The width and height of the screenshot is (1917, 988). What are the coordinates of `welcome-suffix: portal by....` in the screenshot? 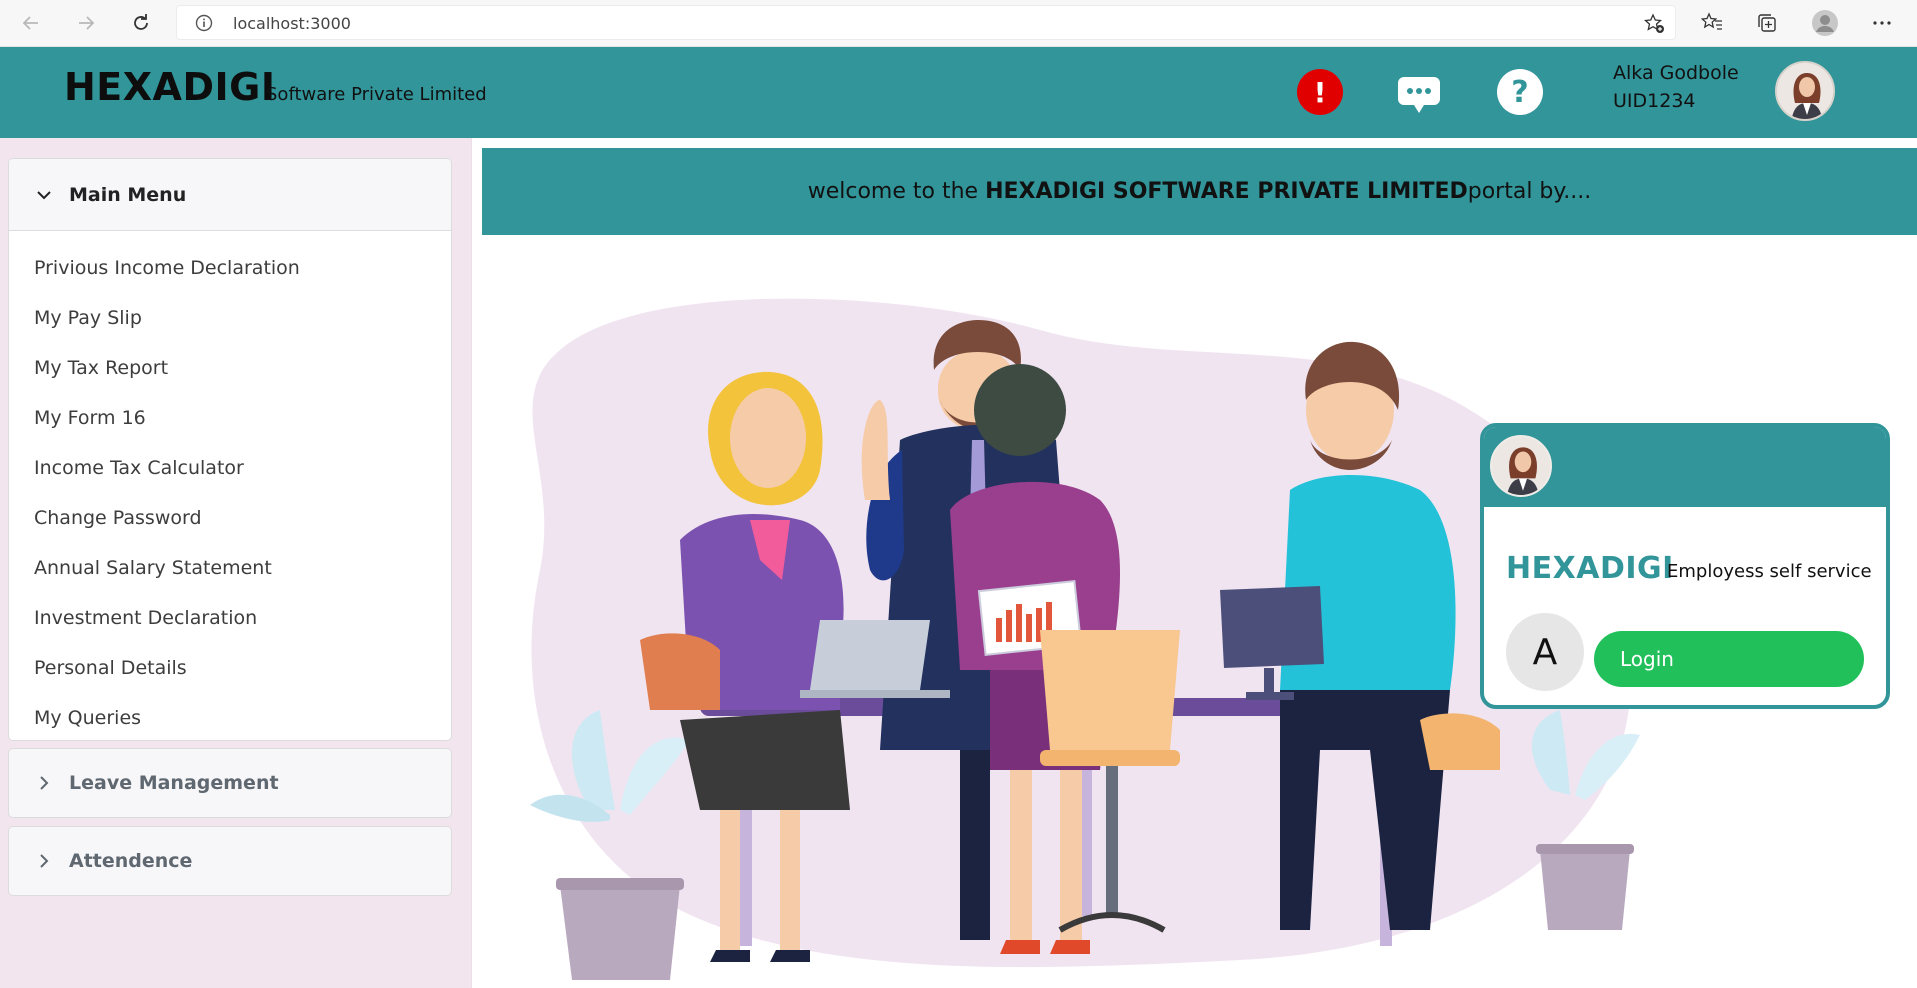 It's located at (1529, 191).